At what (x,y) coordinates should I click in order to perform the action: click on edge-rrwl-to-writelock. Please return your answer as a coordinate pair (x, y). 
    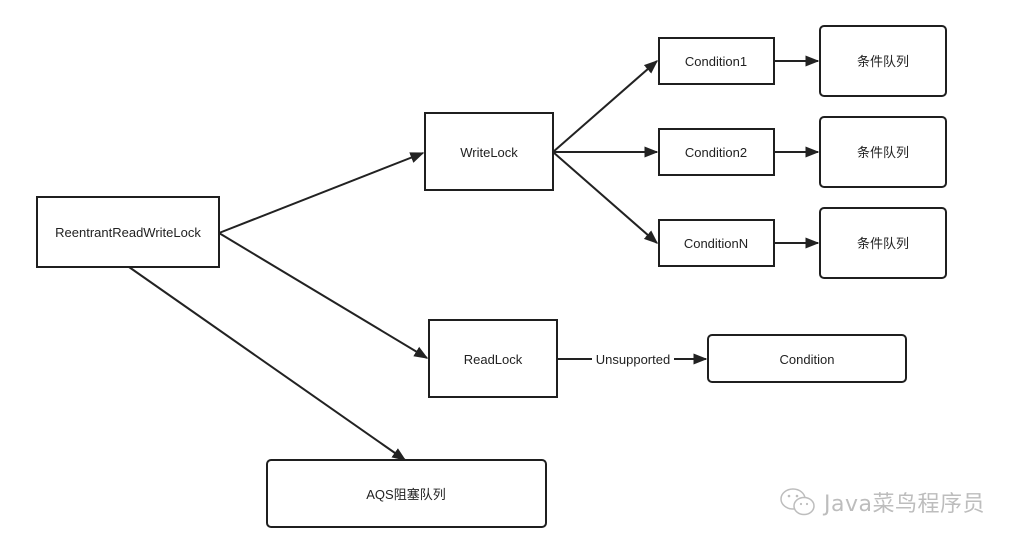
    Looking at the image, I should click on (321, 193).